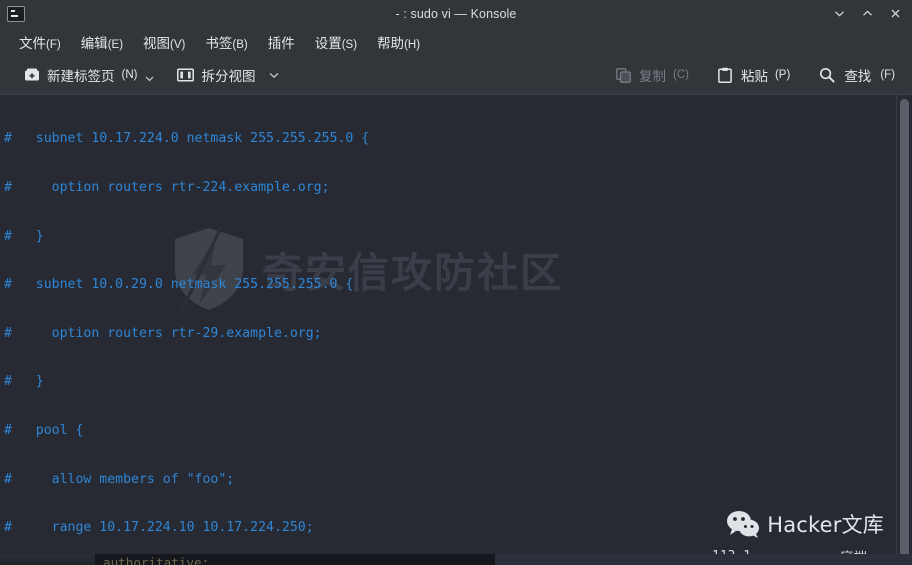  I want to click on find-button: 查找 (F), so click(856, 75).